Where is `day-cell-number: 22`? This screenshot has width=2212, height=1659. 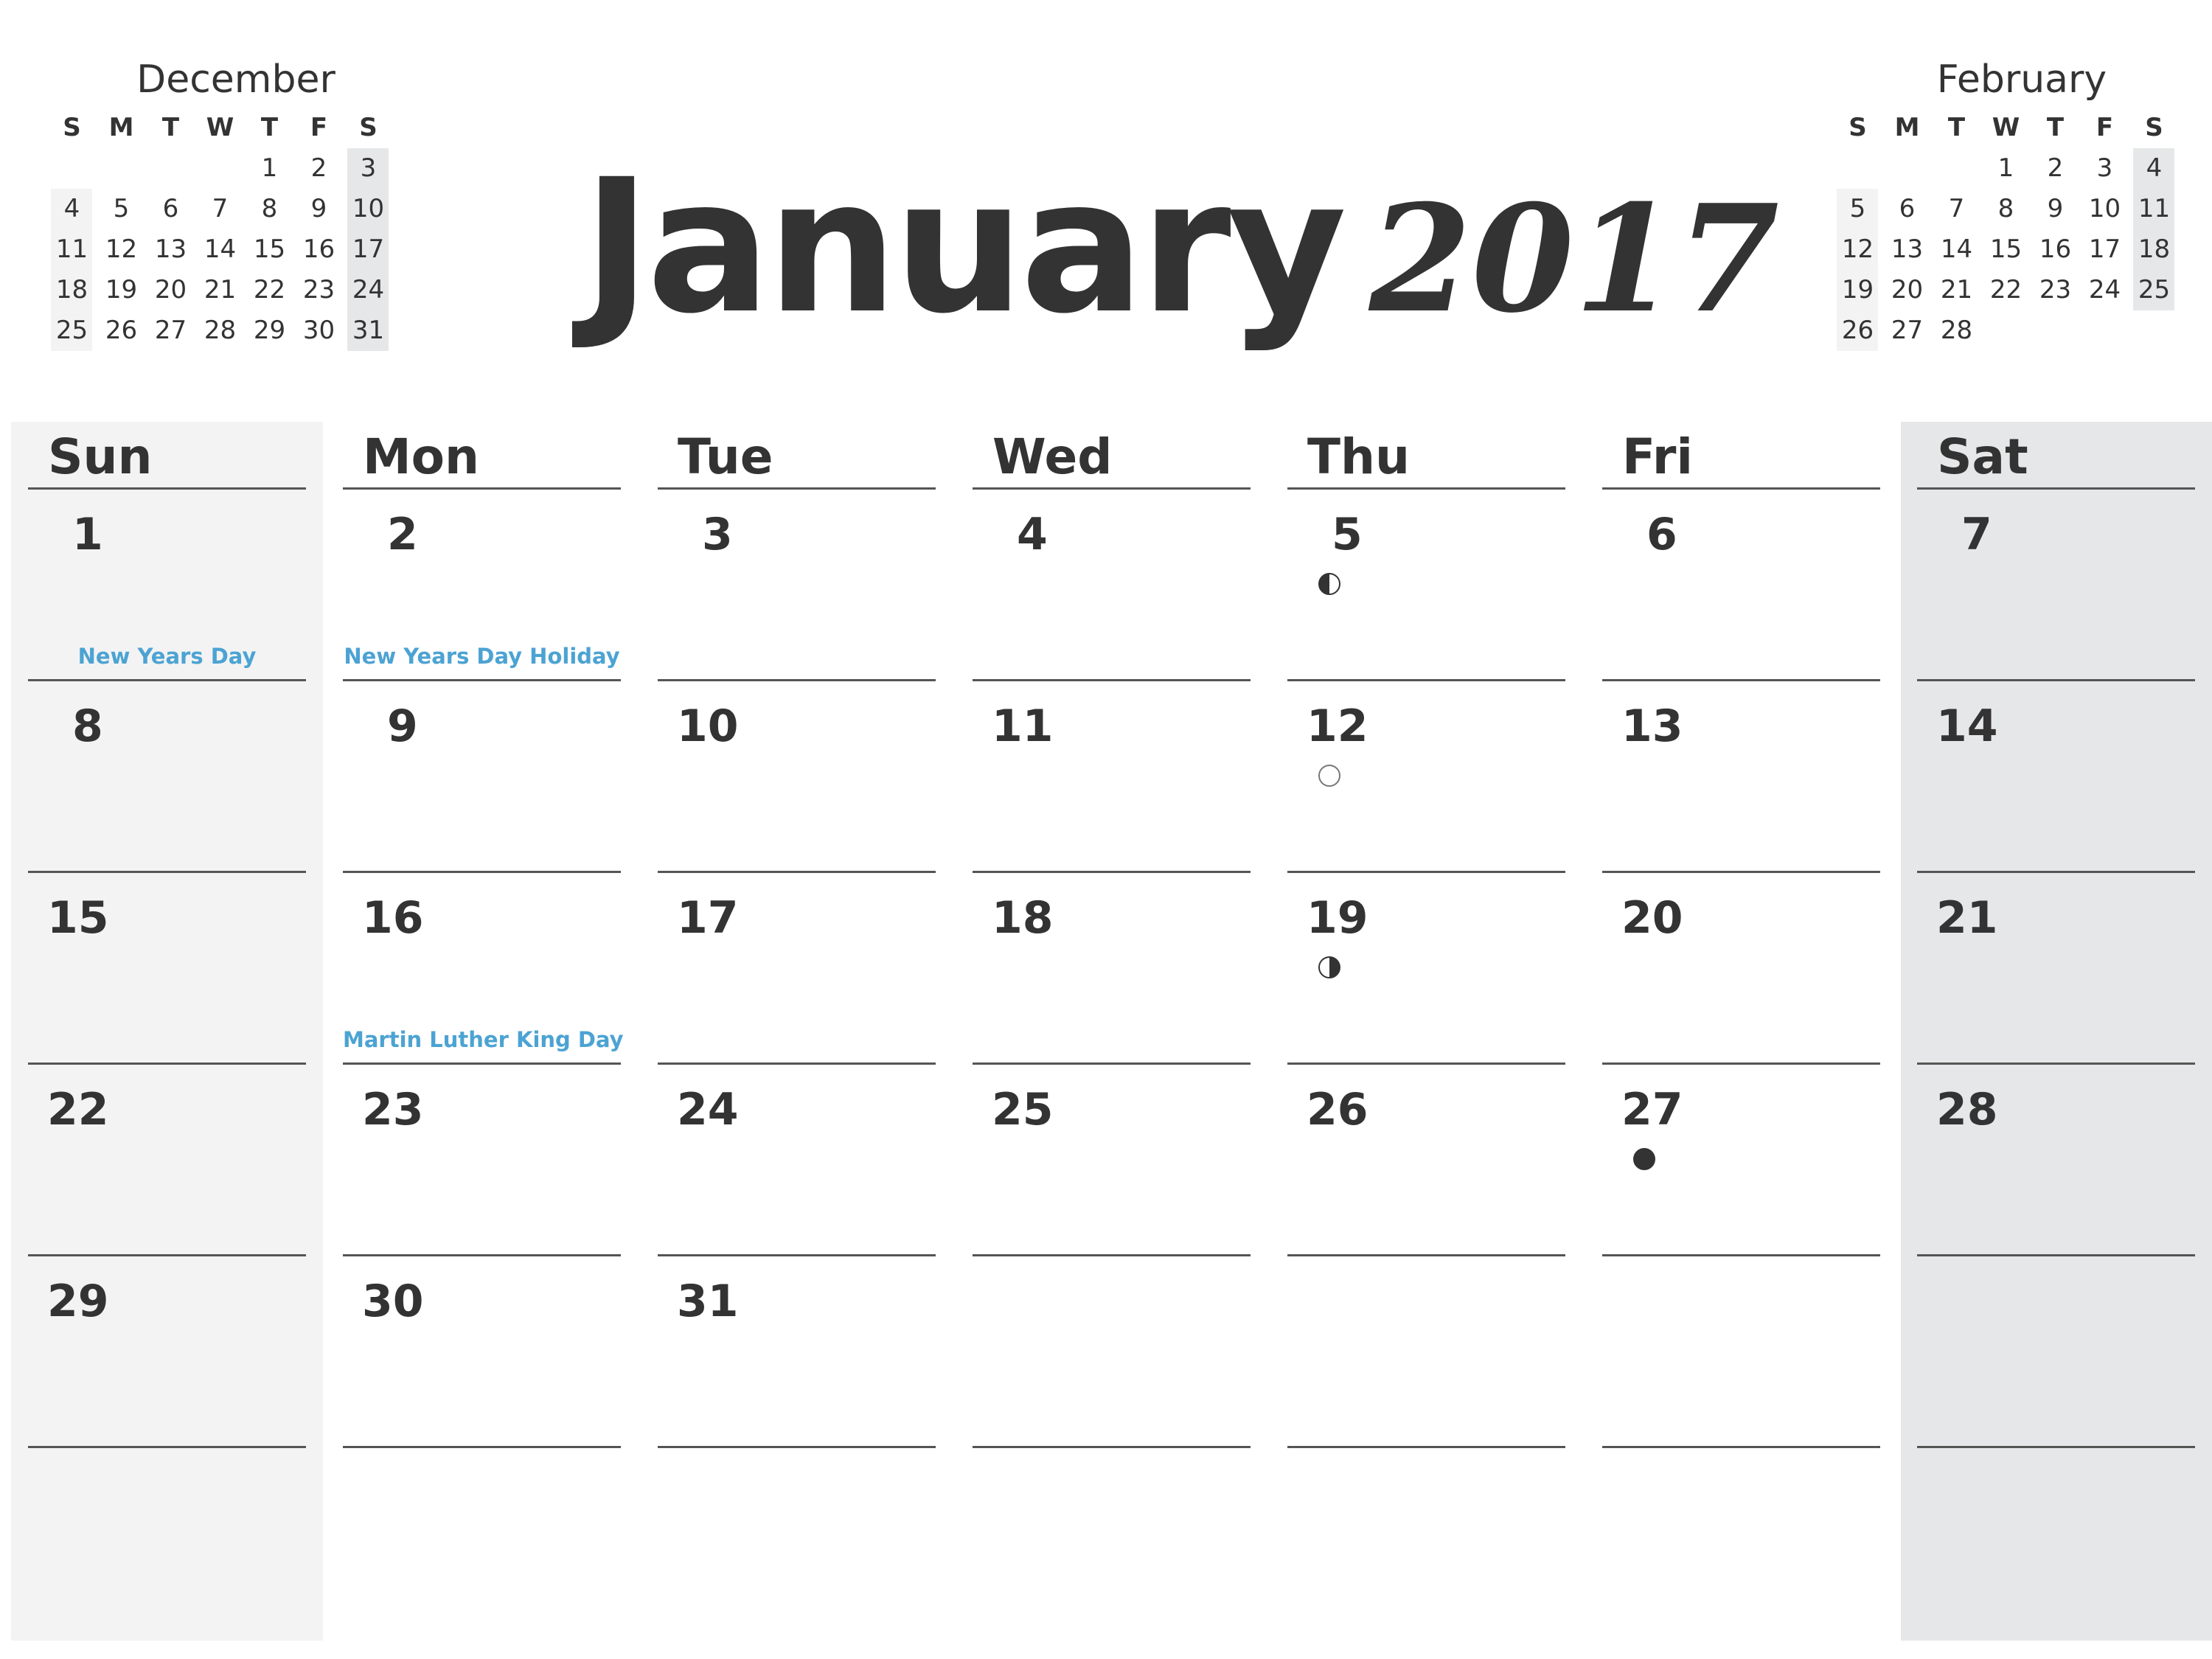
day-cell-number: 22 is located at coordinates (78, 1109).